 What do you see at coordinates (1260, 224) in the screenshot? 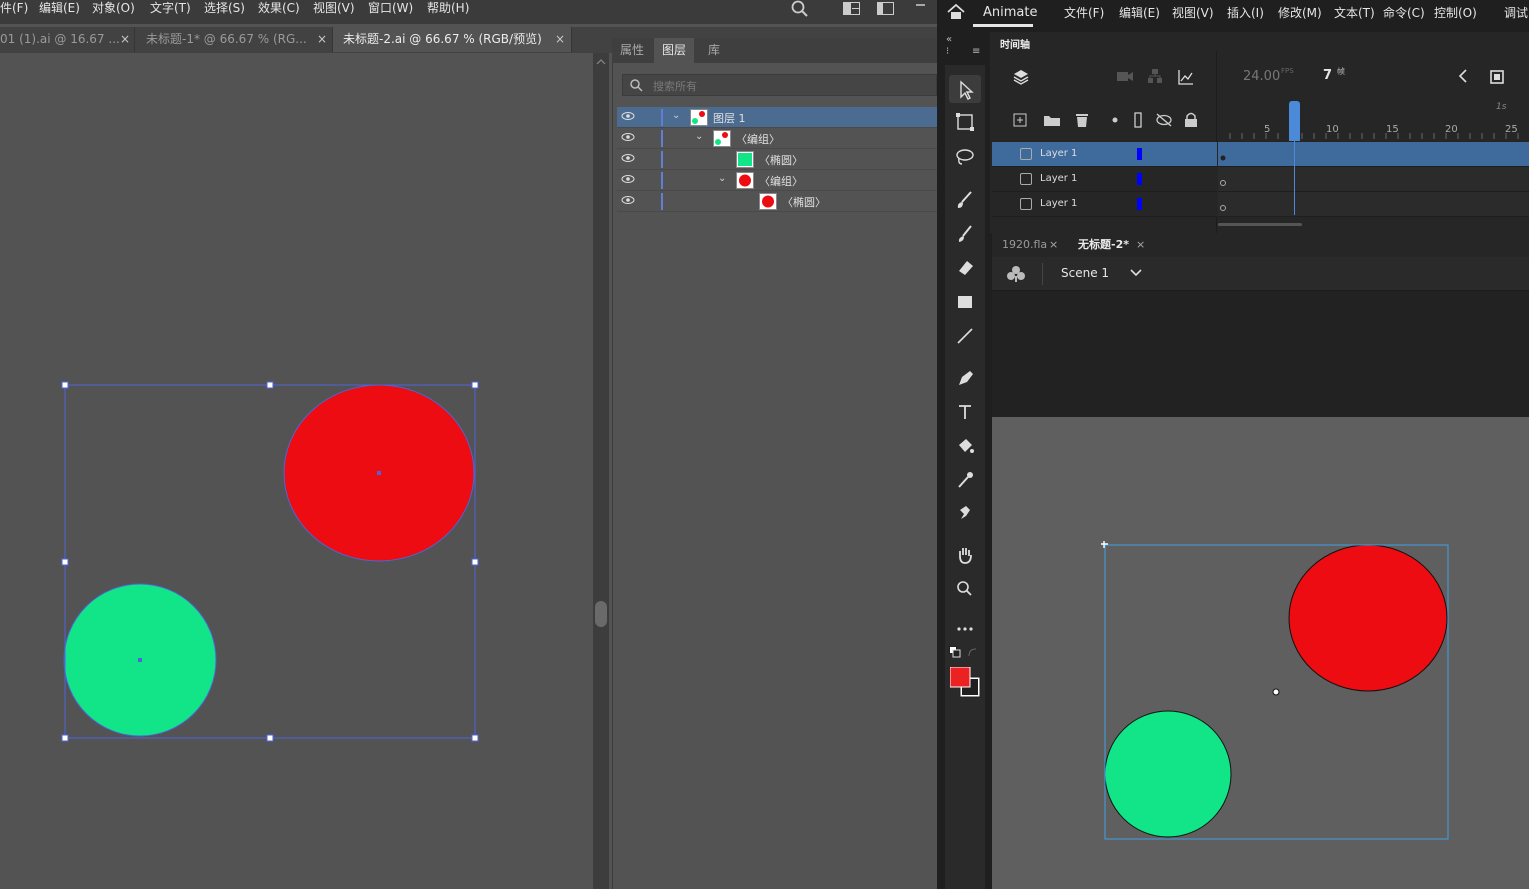
I see `timeline-scrollbar` at bounding box center [1260, 224].